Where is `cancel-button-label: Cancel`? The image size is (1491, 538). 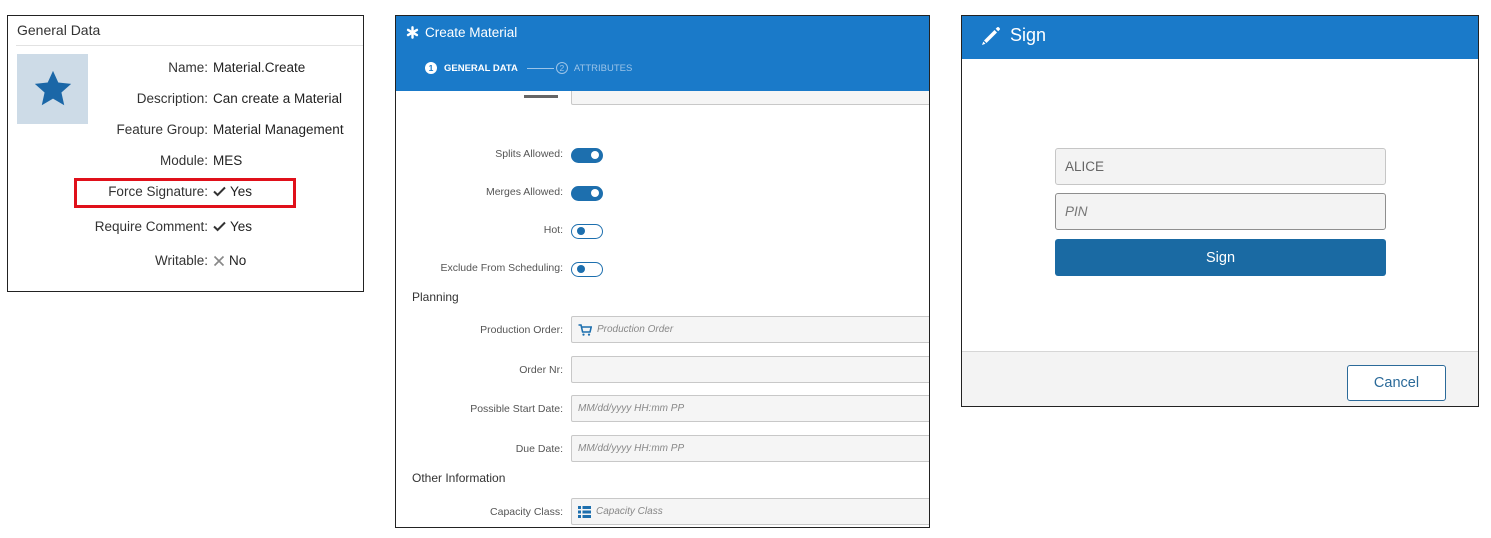 cancel-button-label: Cancel is located at coordinates (1396, 383).